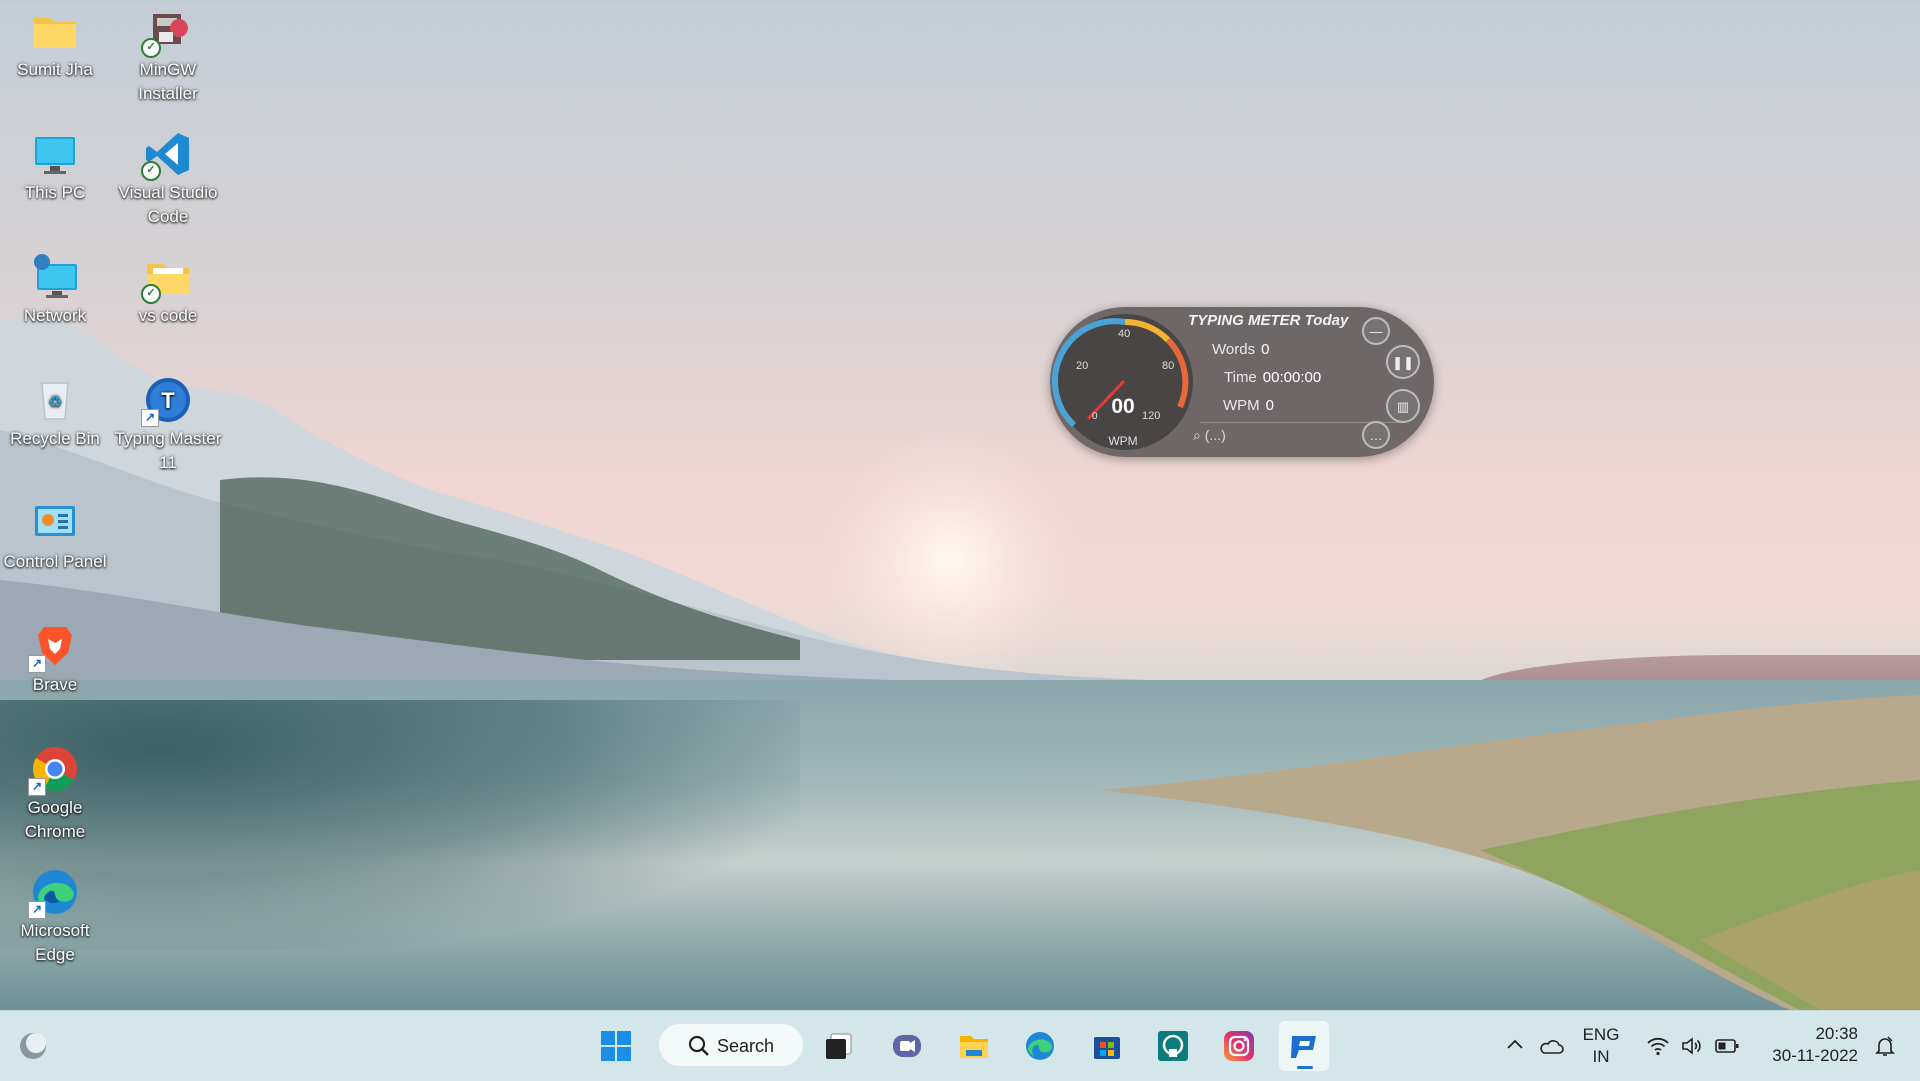  Describe the element at coordinates (1082, 366) in the screenshot. I see `gauge-tick: 20` at that location.